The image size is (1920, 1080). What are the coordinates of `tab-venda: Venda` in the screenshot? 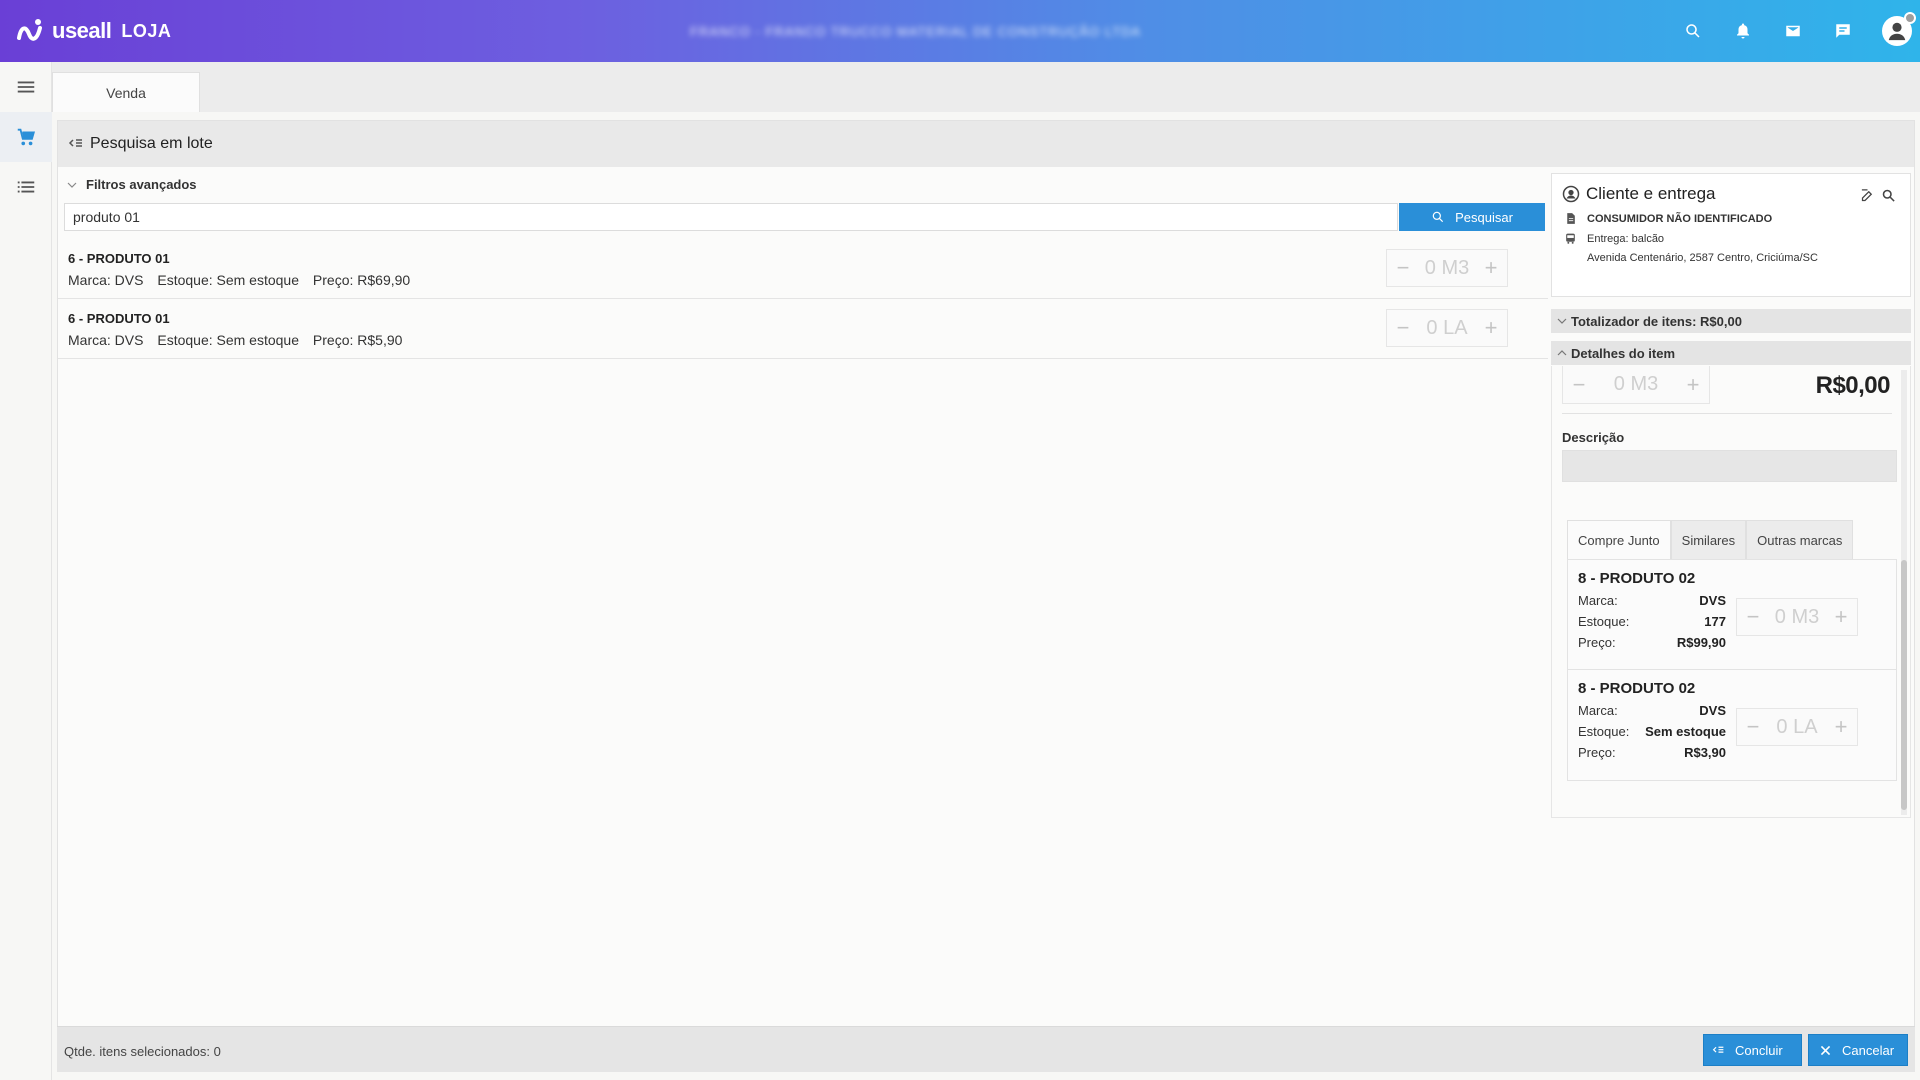 It's located at (126, 92).